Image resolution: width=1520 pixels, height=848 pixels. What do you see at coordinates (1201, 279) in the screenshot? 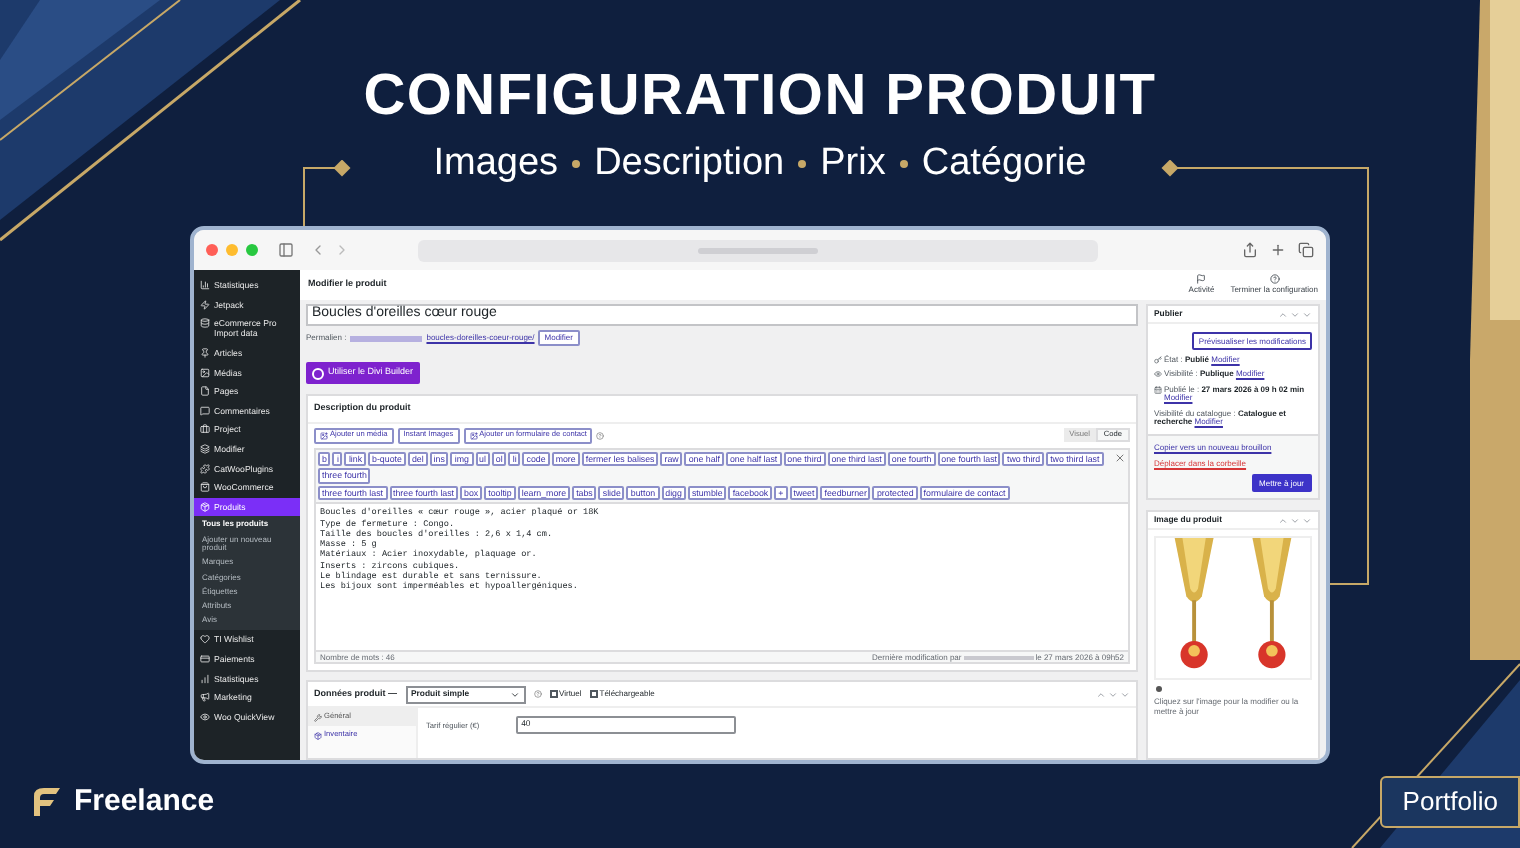
I see `flag-icon` at bounding box center [1201, 279].